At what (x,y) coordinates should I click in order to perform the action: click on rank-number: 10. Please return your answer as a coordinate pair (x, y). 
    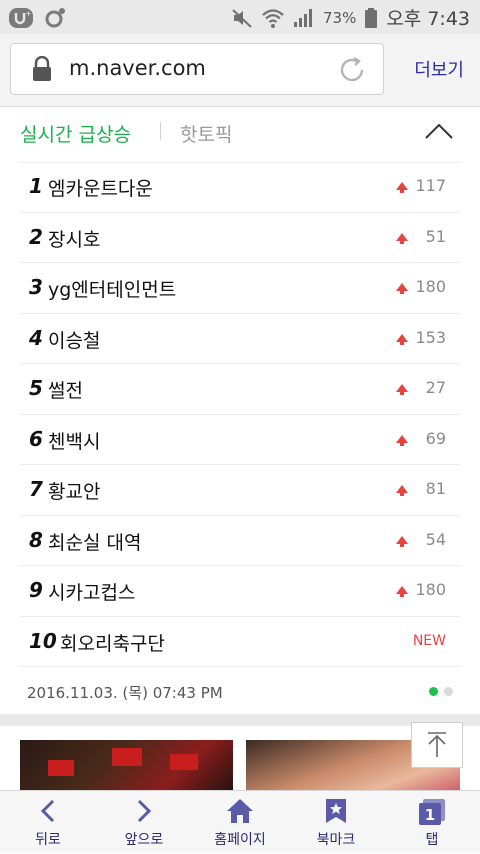
    Looking at the image, I should click on (43, 640).